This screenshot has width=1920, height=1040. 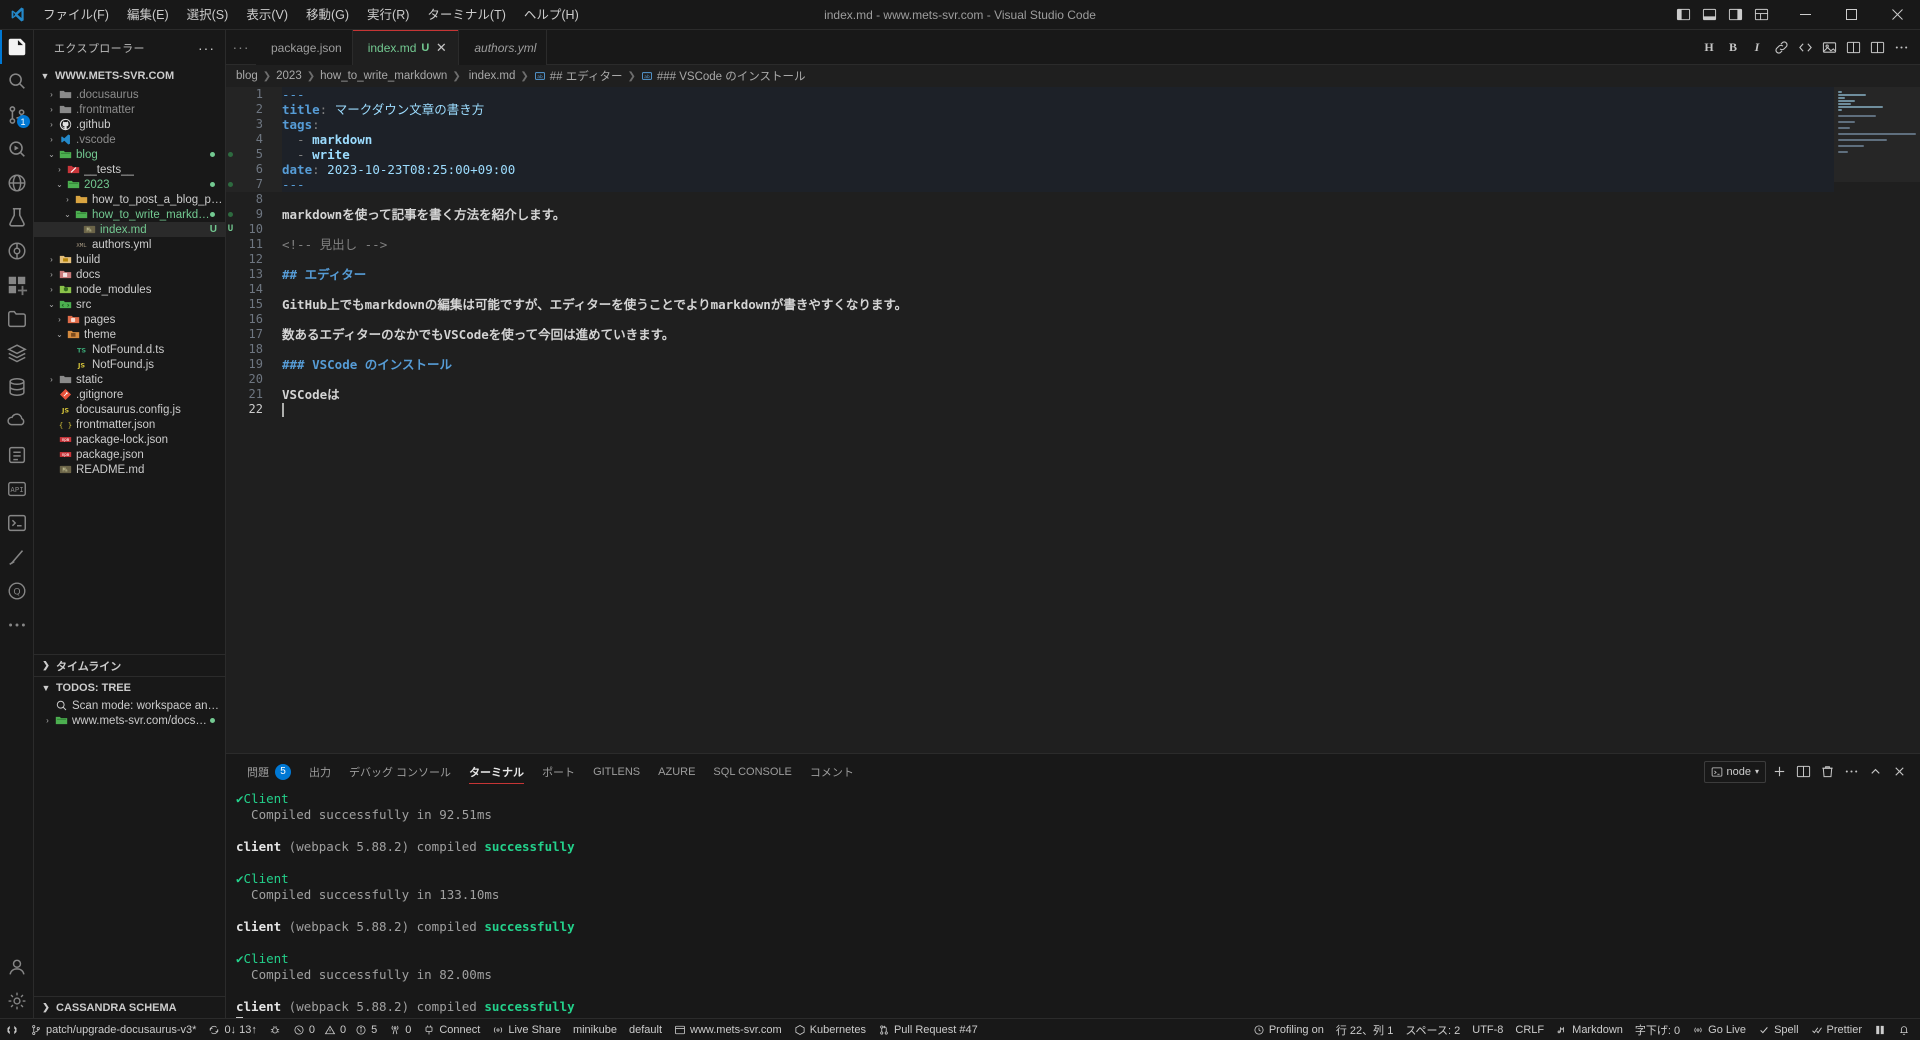 I want to click on code-text: - markdown, so click(x=1058, y=139).